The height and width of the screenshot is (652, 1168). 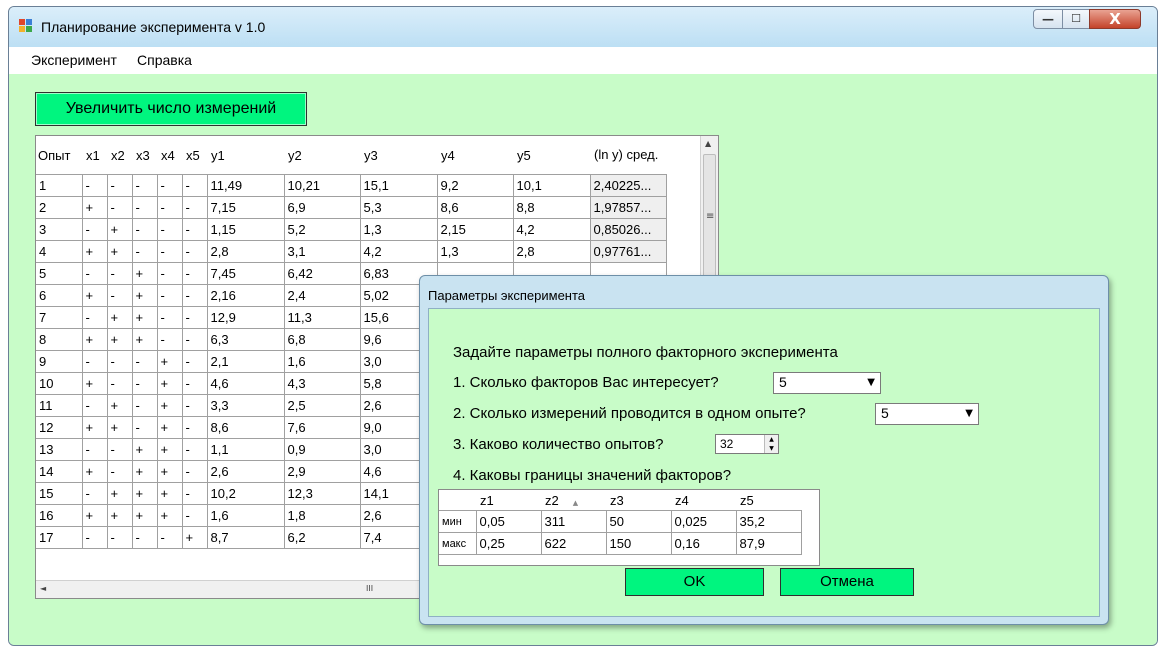 I want to click on grid-cell: 2,4, so click(x=322, y=295).